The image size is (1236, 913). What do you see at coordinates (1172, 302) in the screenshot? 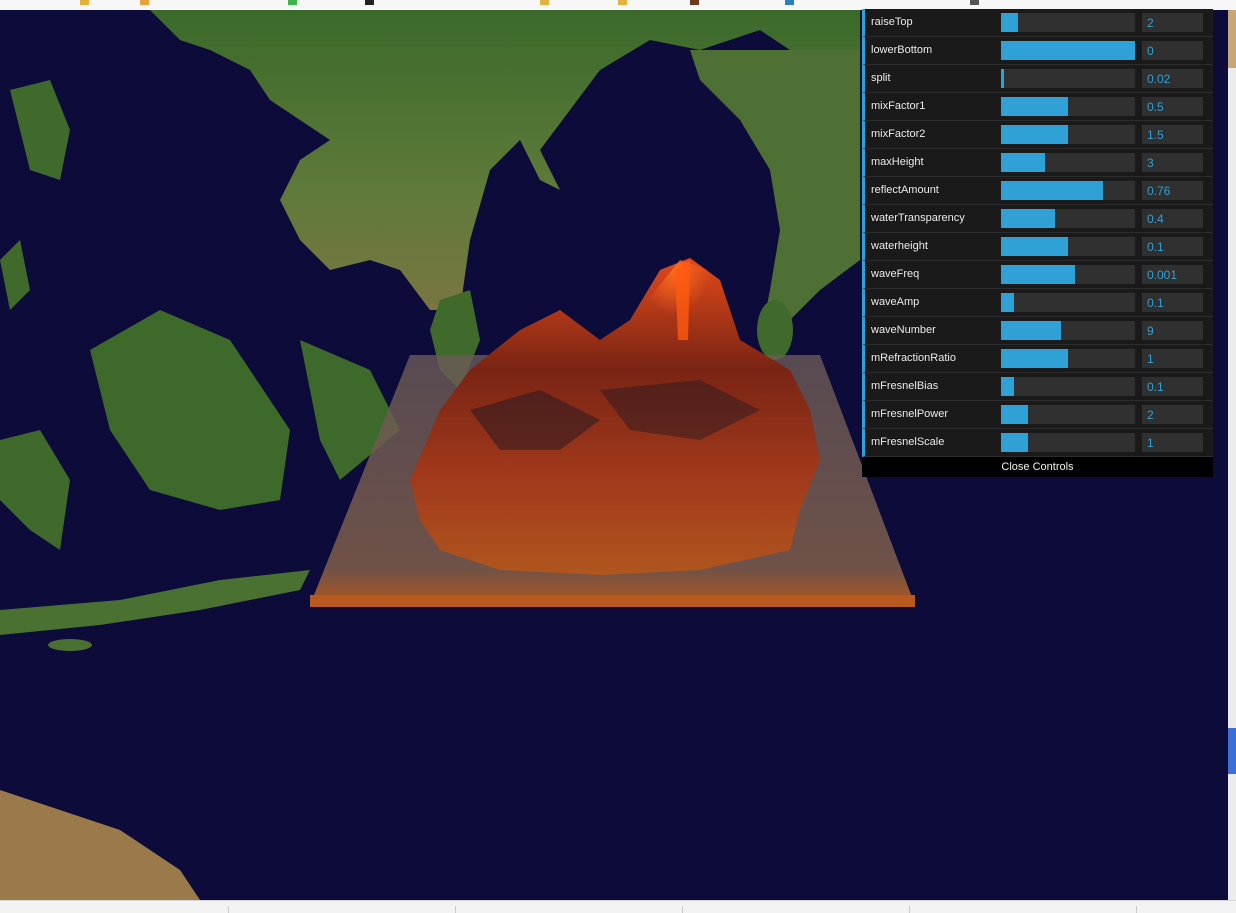
I see `value-input-waveAmp` at bounding box center [1172, 302].